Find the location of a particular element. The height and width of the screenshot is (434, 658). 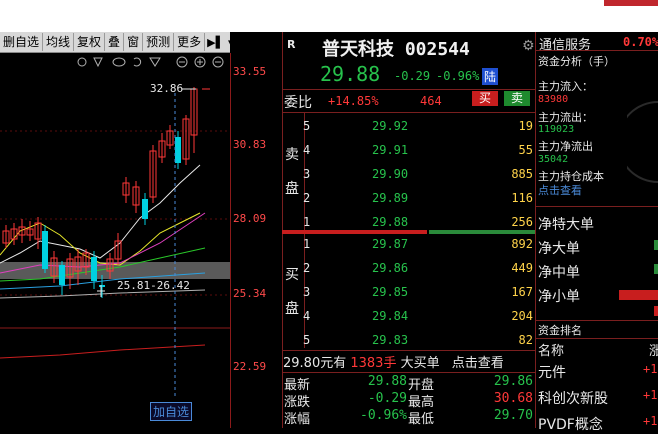

fund-donut is located at coordinates (637, 134).